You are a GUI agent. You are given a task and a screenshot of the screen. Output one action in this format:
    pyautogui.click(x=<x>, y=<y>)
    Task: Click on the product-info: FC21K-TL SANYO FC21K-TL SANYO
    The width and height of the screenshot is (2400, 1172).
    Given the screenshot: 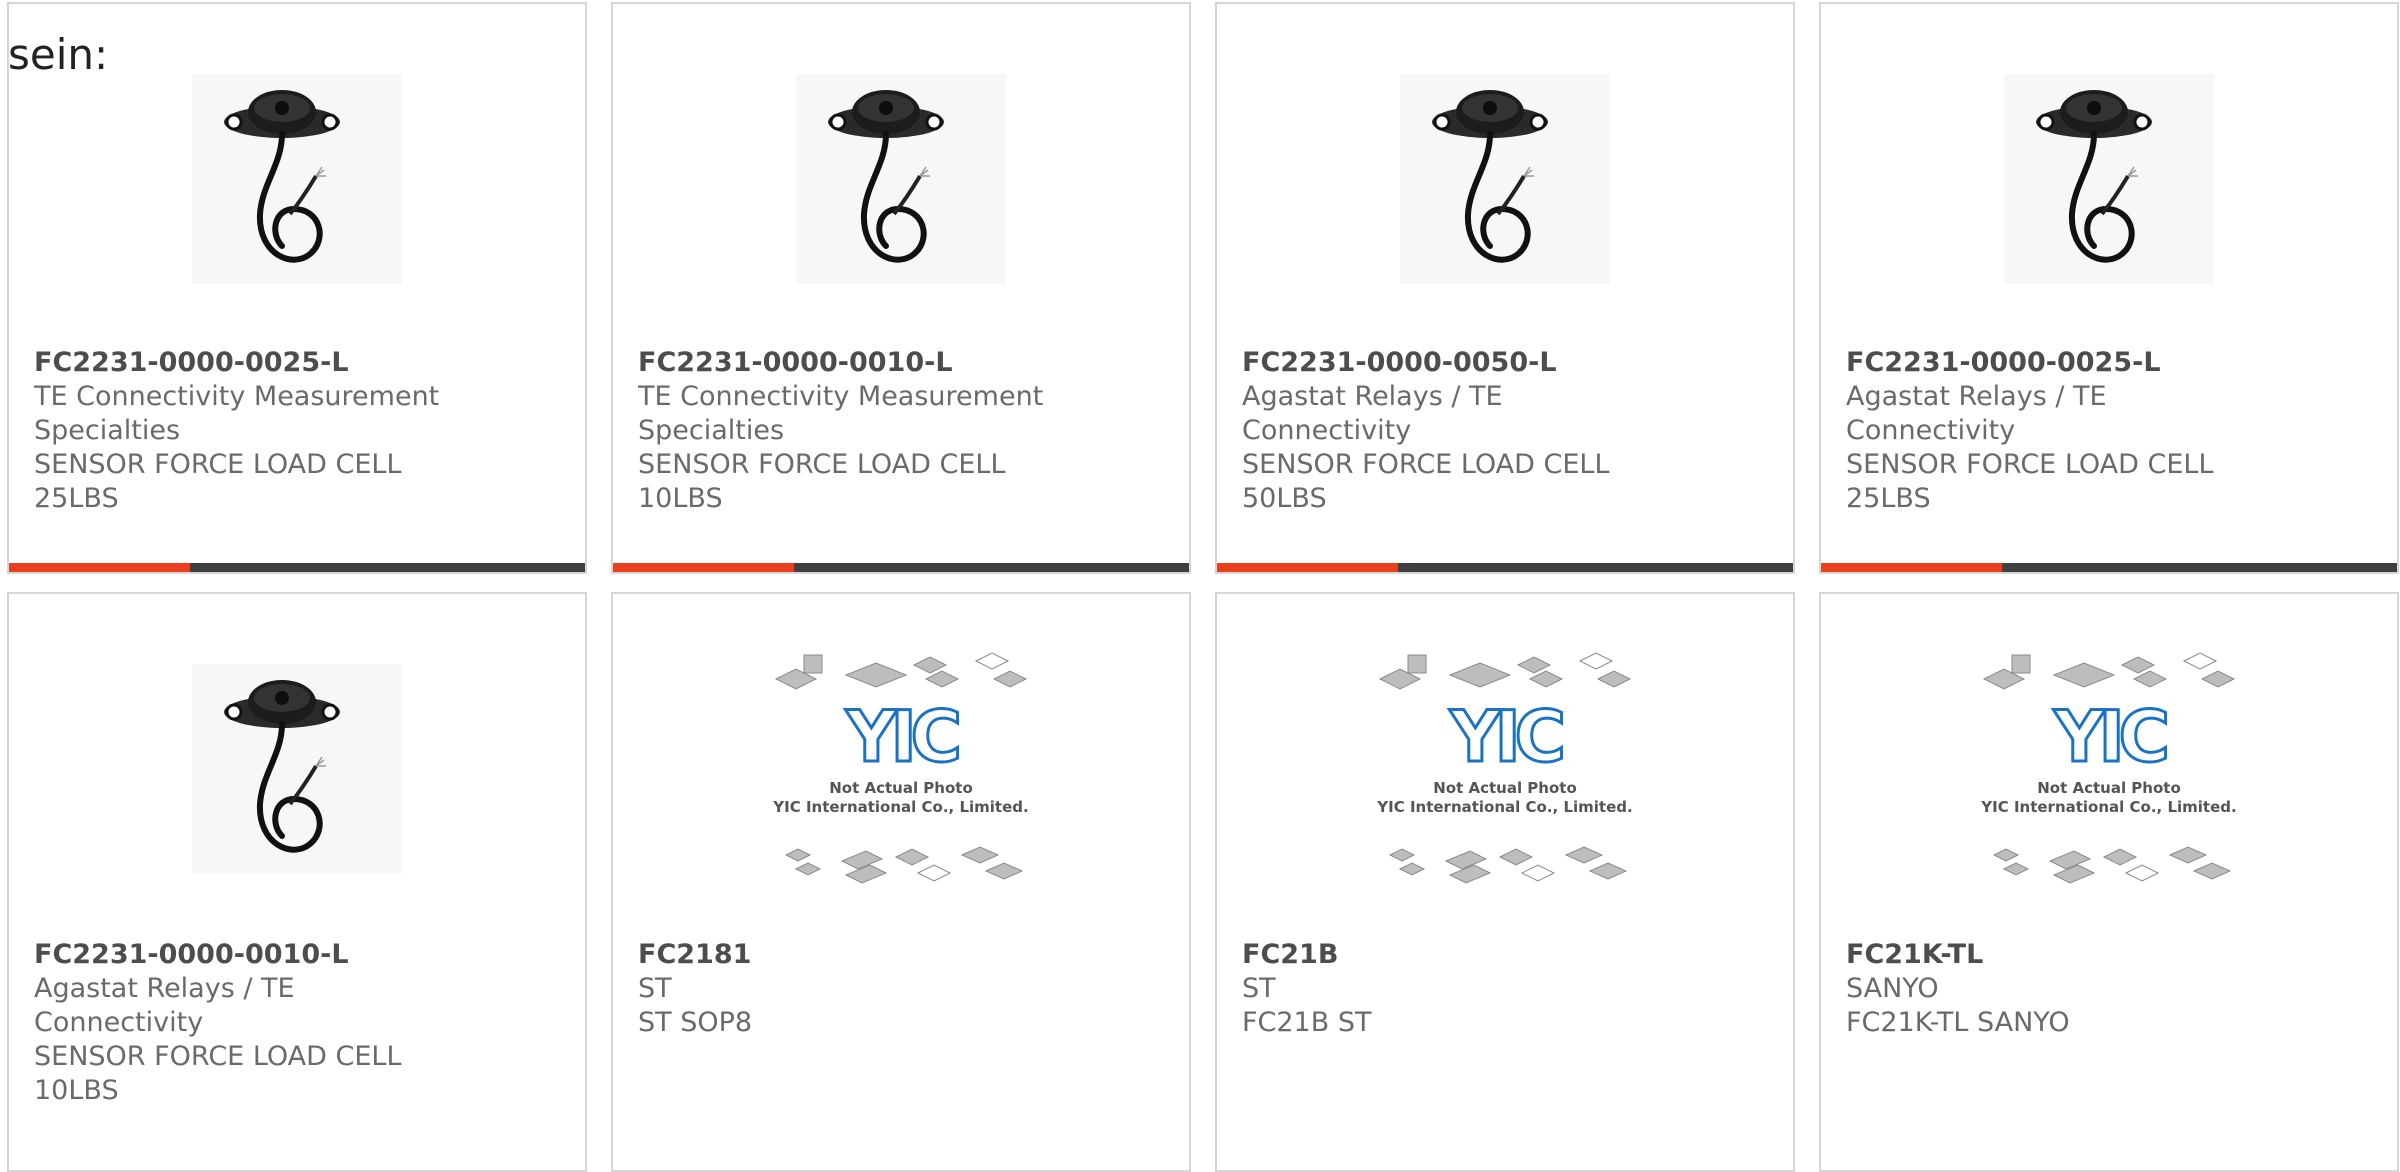 What is the action you would take?
    pyautogui.click(x=2056, y=989)
    